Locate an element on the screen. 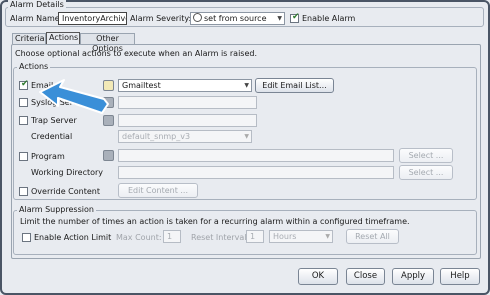 The image size is (490, 295). credential-select: default_snmp_v3 ▼ is located at coordinates (185, 136).